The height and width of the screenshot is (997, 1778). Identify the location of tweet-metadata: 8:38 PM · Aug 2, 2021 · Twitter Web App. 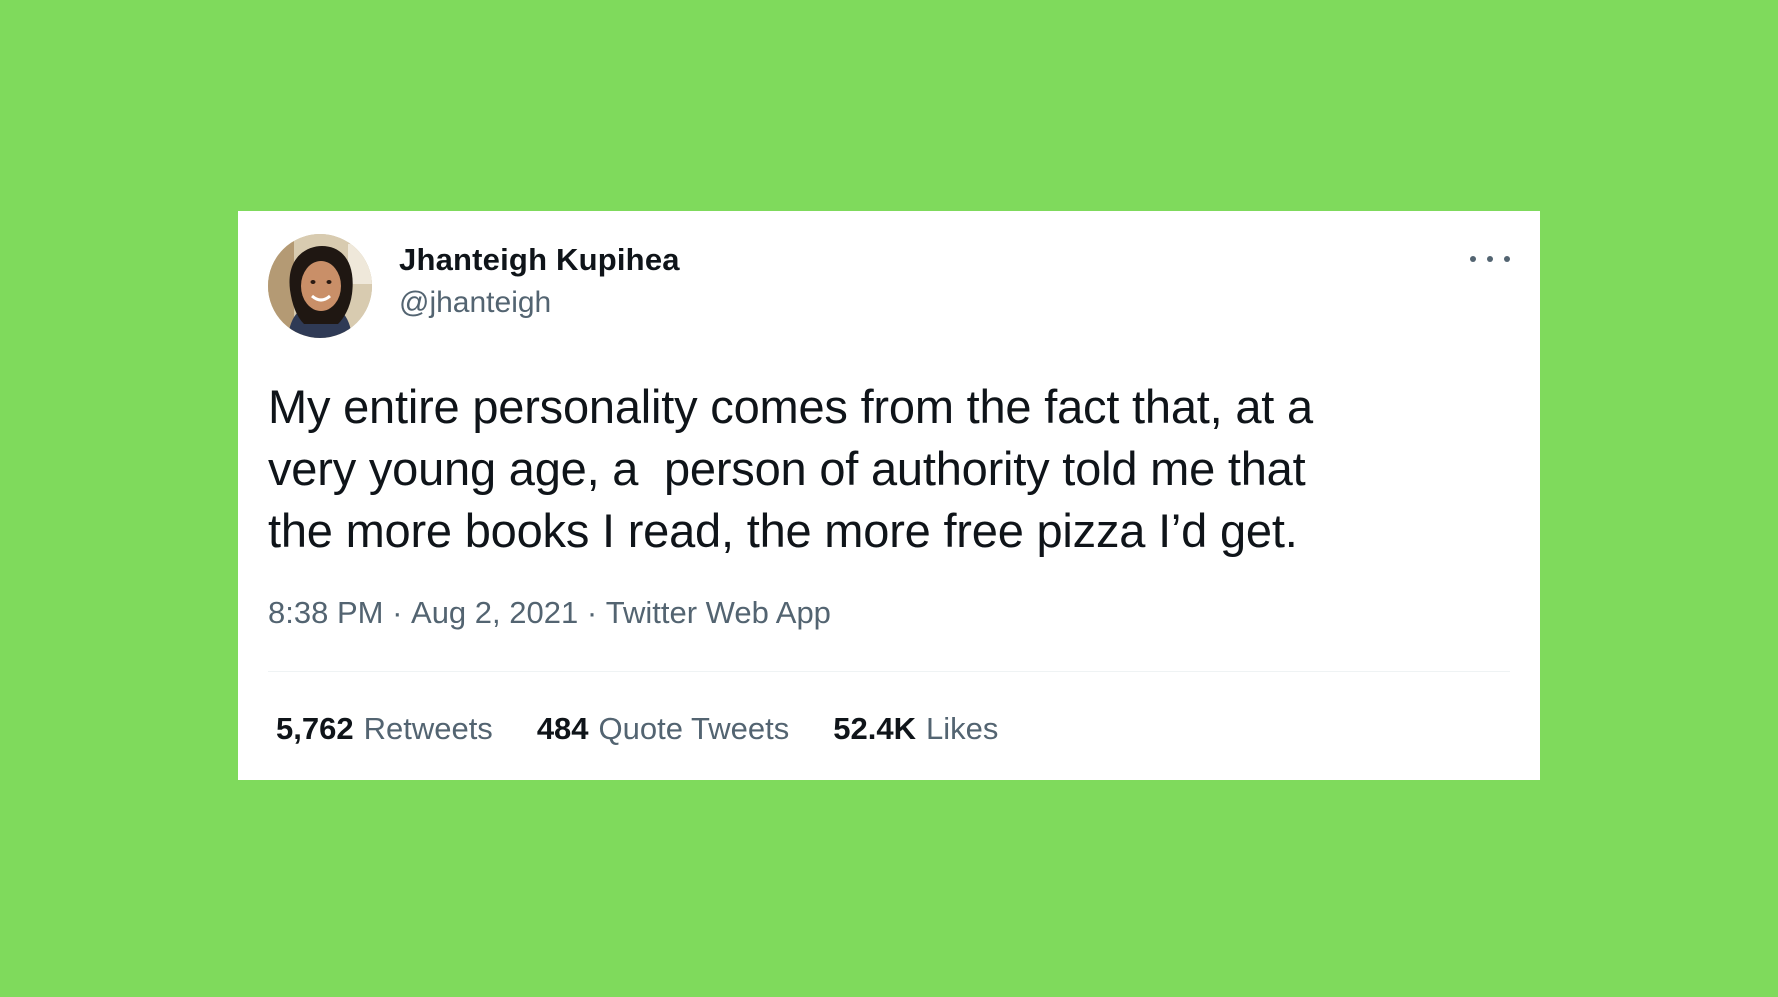
(549, 613).